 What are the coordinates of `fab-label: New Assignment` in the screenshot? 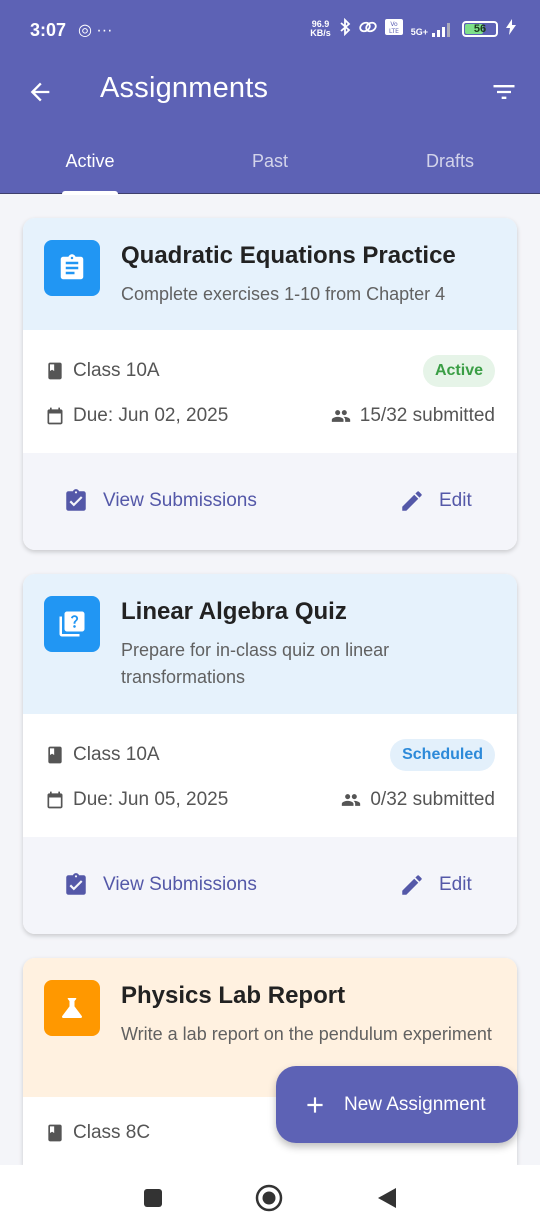 It's located at (415, 1104).